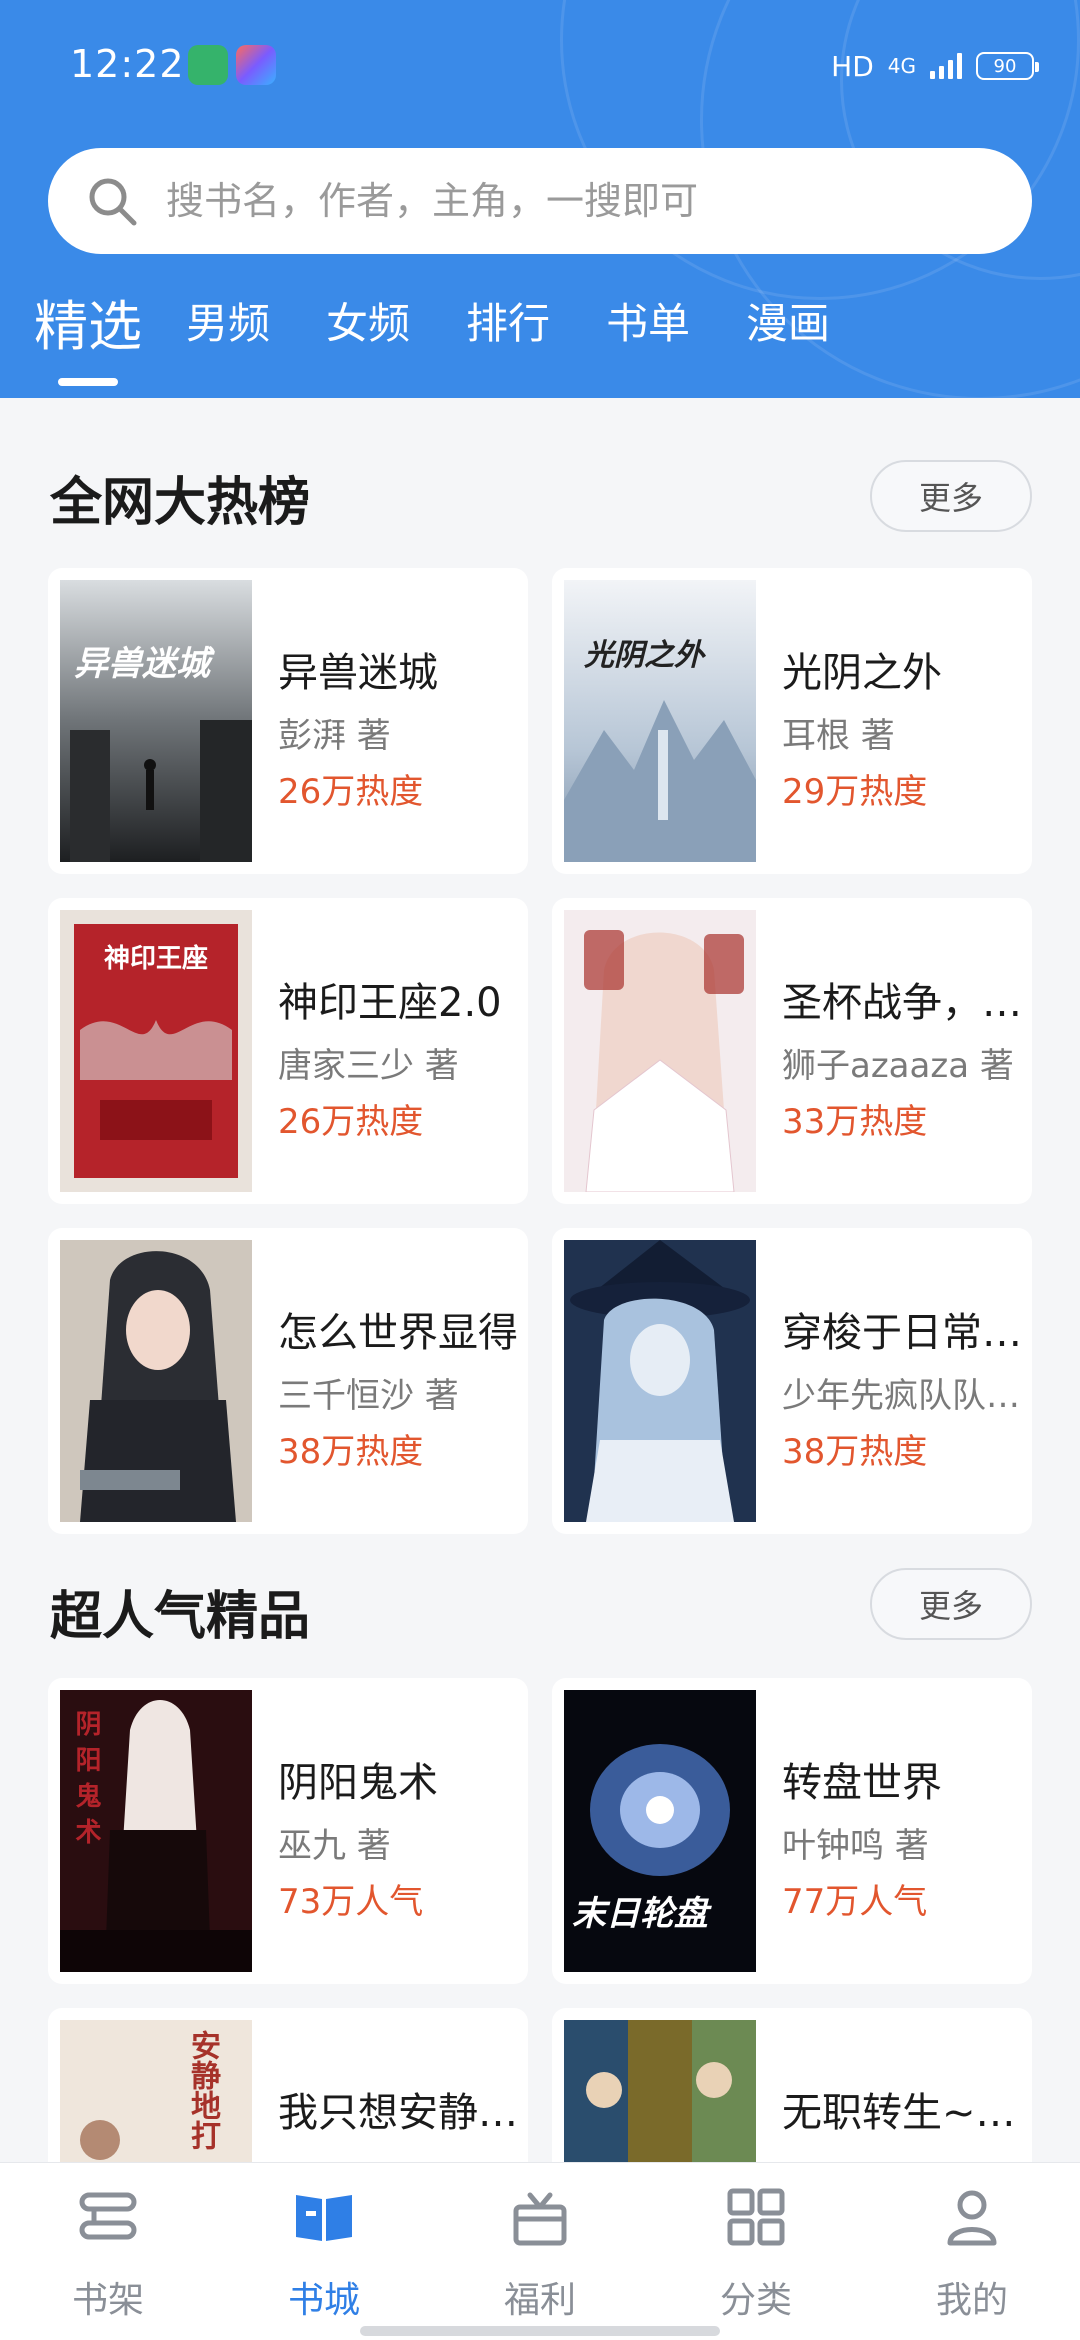 This screenshot has width=1080, height=2340. Describe the element at coordinates (403, 2113) in the screenshot. I see `book-title: 我只想安静的打游戏` at that location.